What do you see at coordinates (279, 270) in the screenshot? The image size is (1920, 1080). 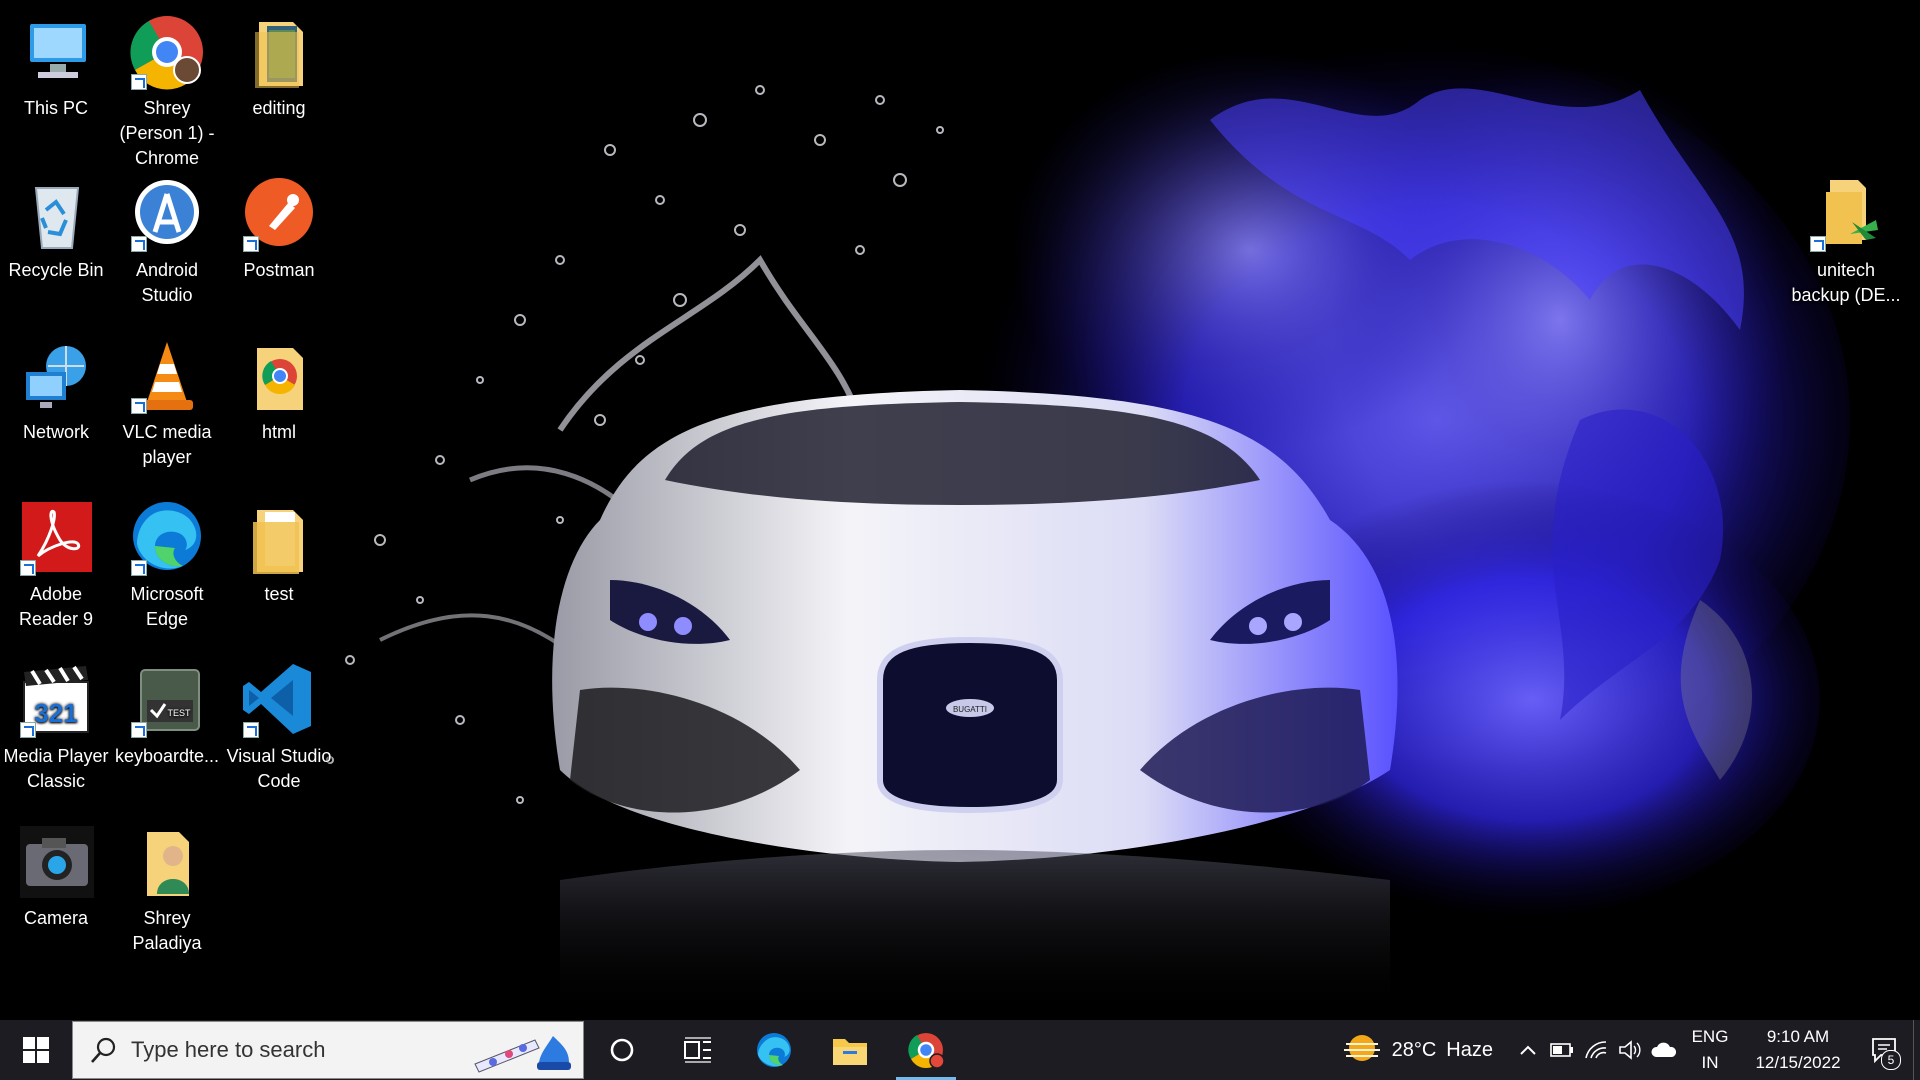 I see `desktop-icon-label: Postman` at bounding box center [279, 270].